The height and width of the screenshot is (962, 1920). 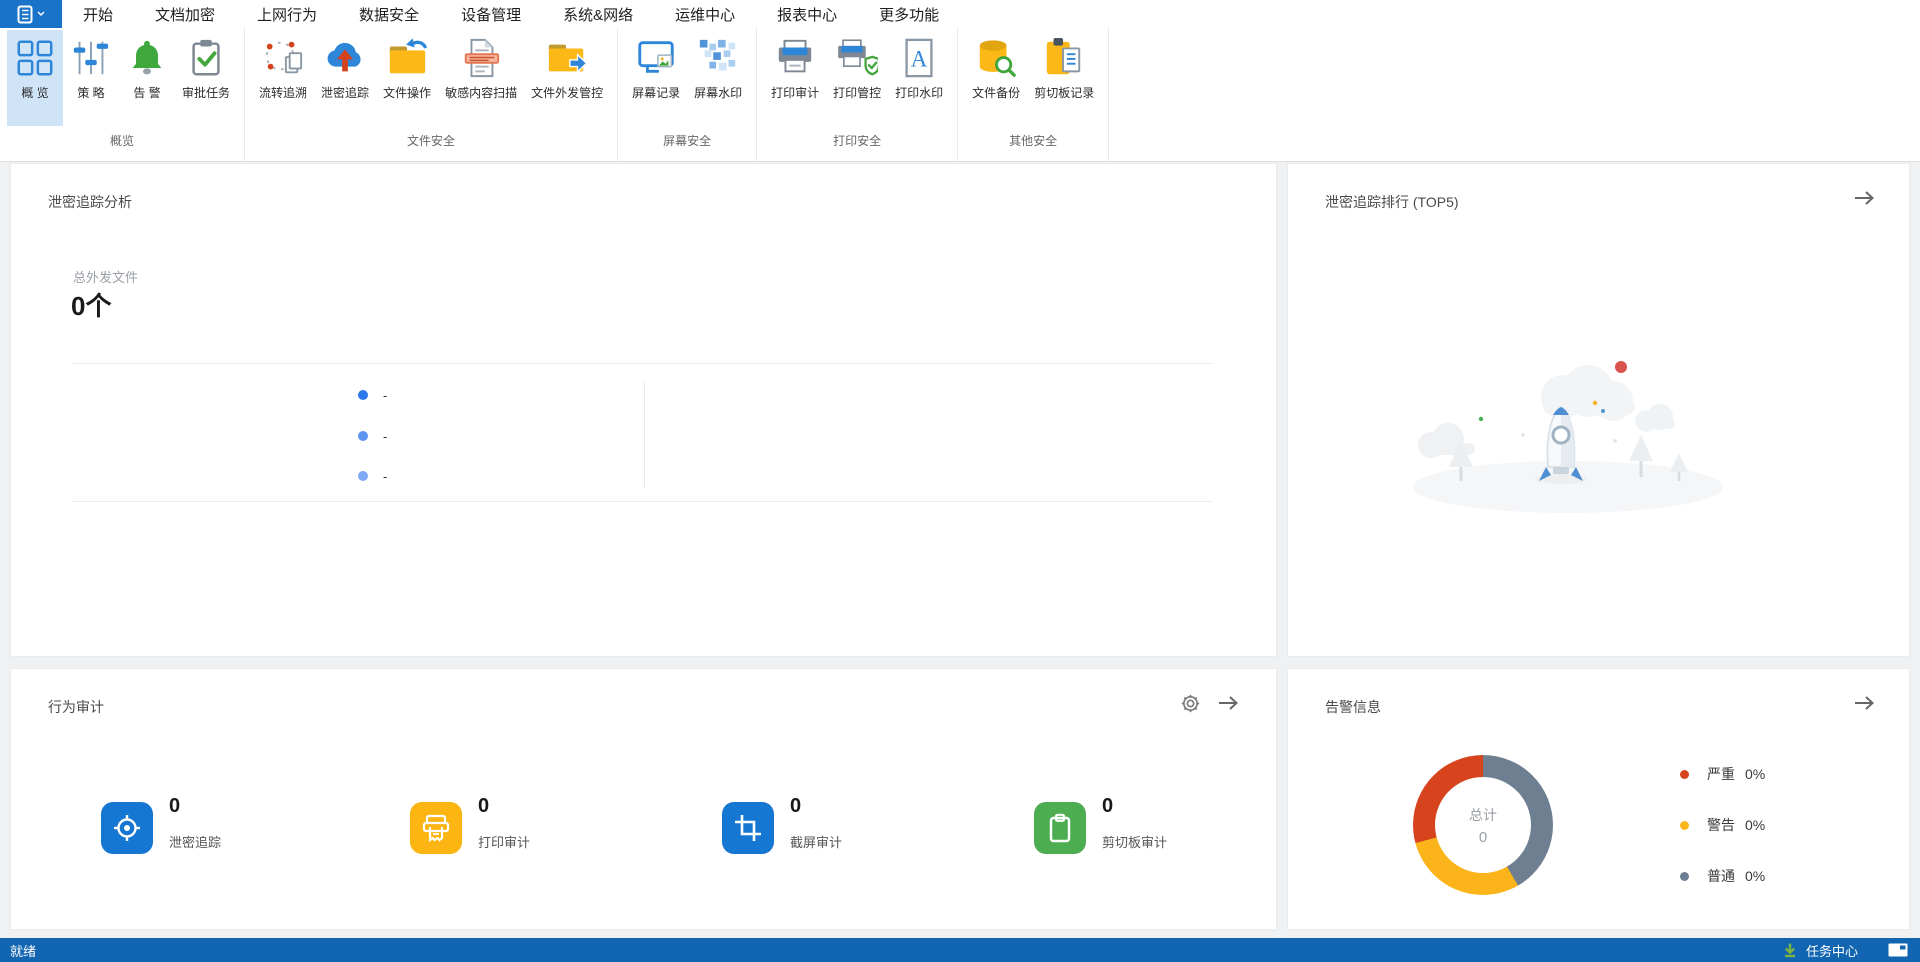 I want to click on crop-icon, so click(x=748, y=828).